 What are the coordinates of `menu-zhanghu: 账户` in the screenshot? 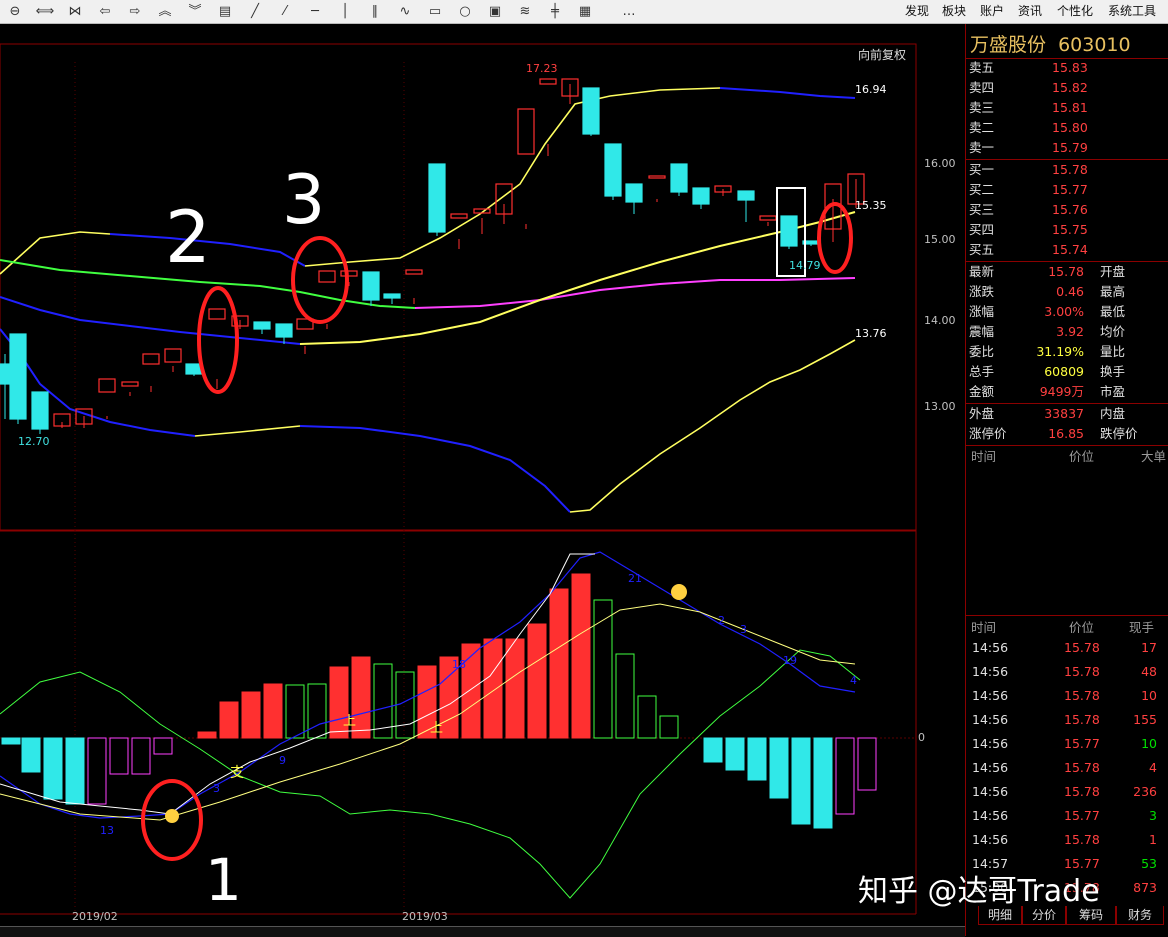 It's located at (992, 11).